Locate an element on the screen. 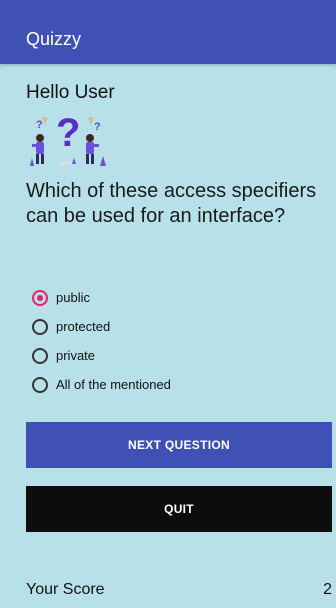 The image size is (336, 608). confused-people-illustration-icon: ? ? ? ? ? is located at coordinates (68, 139).